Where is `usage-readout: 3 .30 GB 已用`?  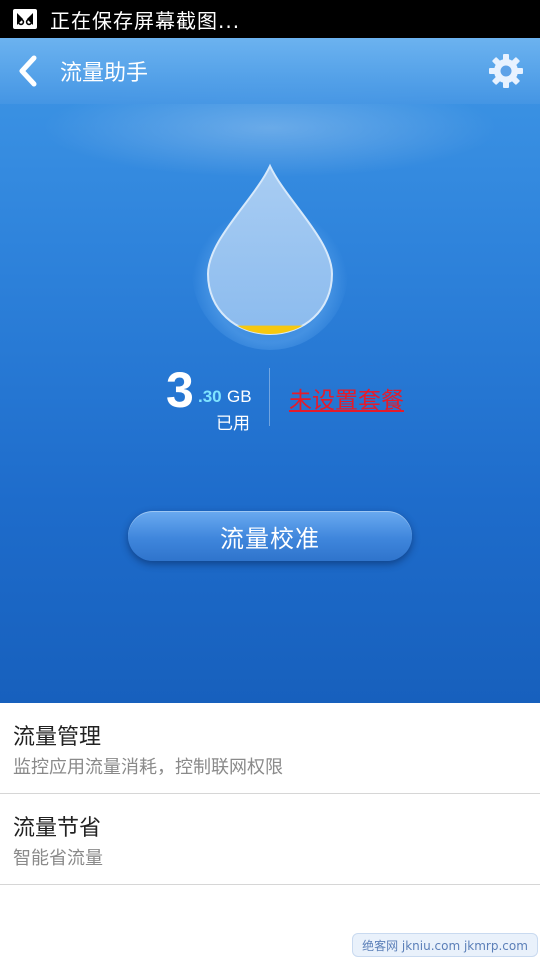 usage-readout: 3 .30 GB 已用 is located at coordinates (215, 398).